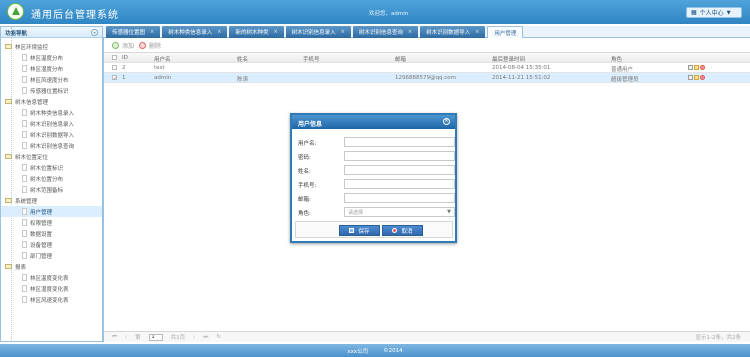 This screenshot has width=750, height=357. I want to click on tab-1: 树木种类信息录入 ×, so click(195, 32).